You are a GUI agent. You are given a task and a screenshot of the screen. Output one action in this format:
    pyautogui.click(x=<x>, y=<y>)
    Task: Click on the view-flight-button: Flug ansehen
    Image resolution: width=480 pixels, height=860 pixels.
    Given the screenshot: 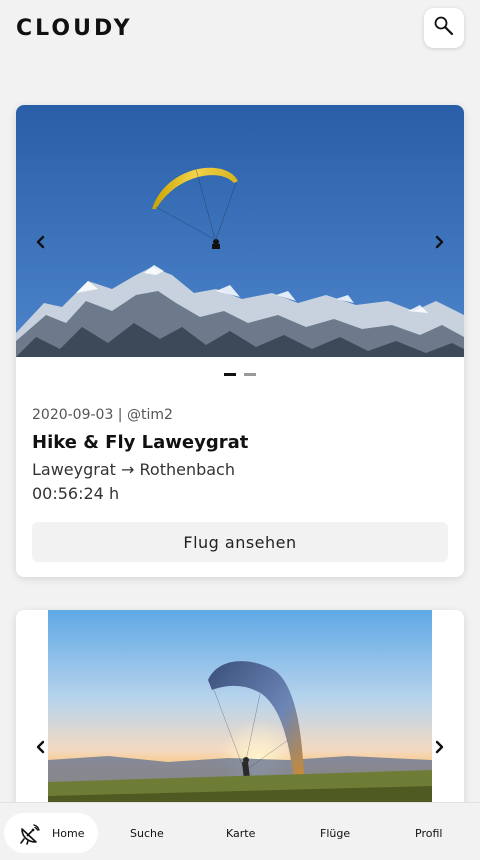 What is the action you would take?
    pyautogui.click(x=240, y=542)
    